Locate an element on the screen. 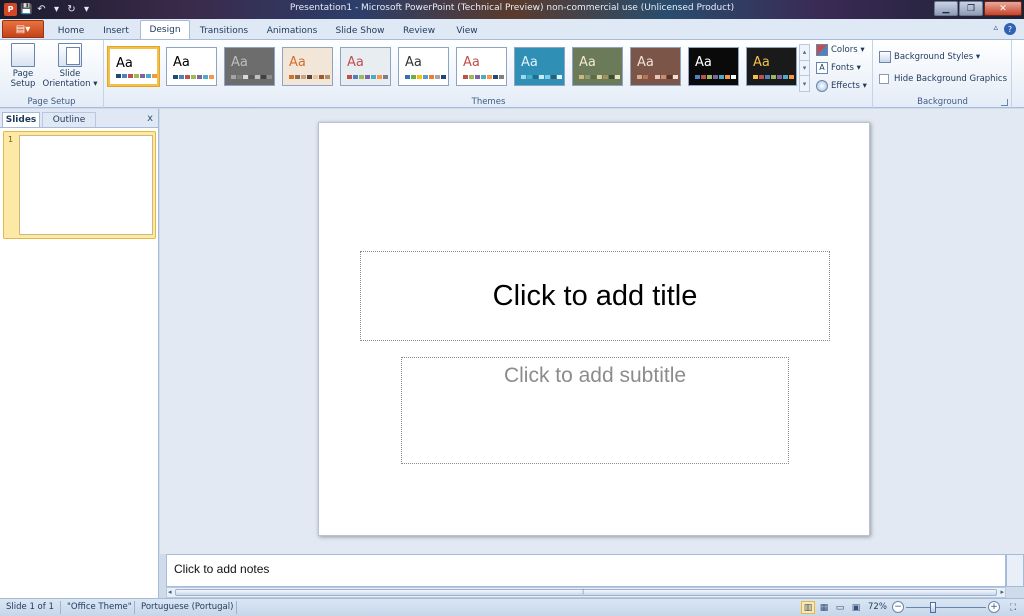 The image size is (1024, 616). slide-thumbnail-item: 1 is located at coordinates (79, 185).